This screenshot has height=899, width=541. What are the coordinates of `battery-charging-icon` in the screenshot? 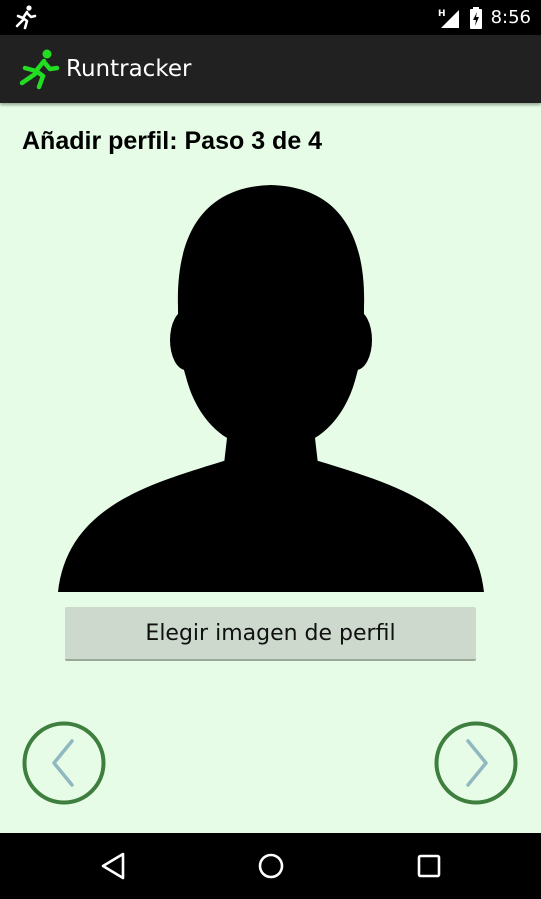 It's located at (475, 17).